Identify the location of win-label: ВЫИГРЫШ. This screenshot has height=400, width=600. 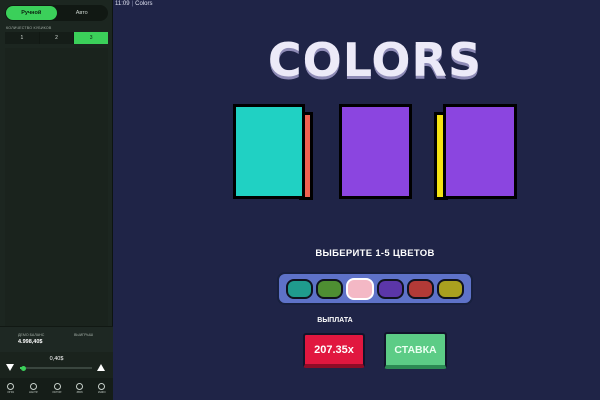
(83, 335).